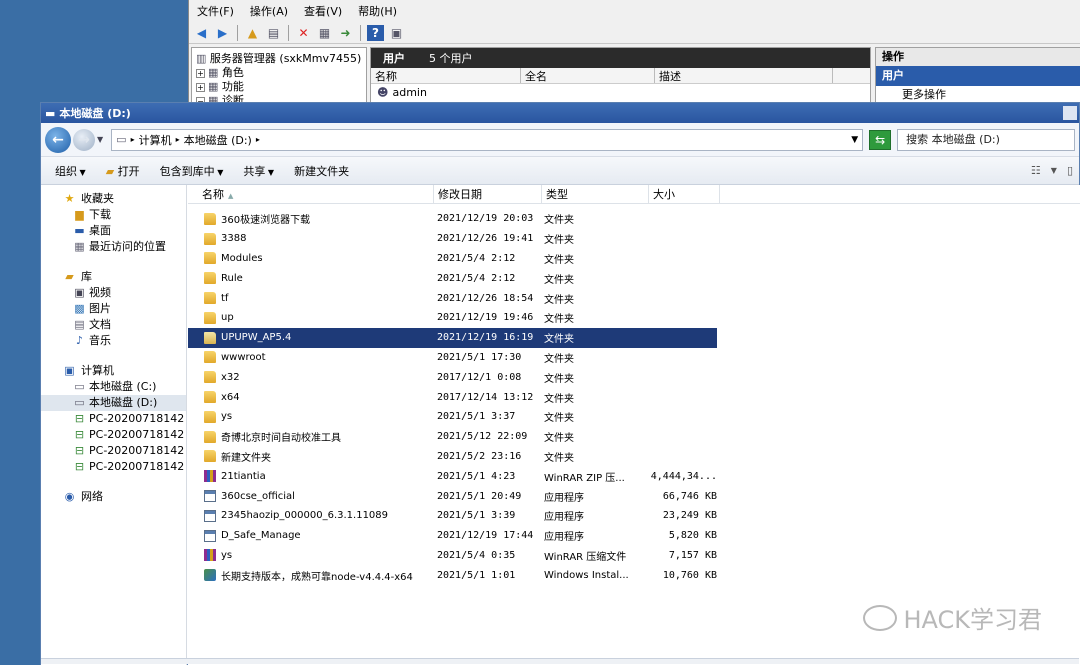 This screenshot has width=1080, height=665. I want to click on include-in-library-button: 包含到库中, so click(192, 171).